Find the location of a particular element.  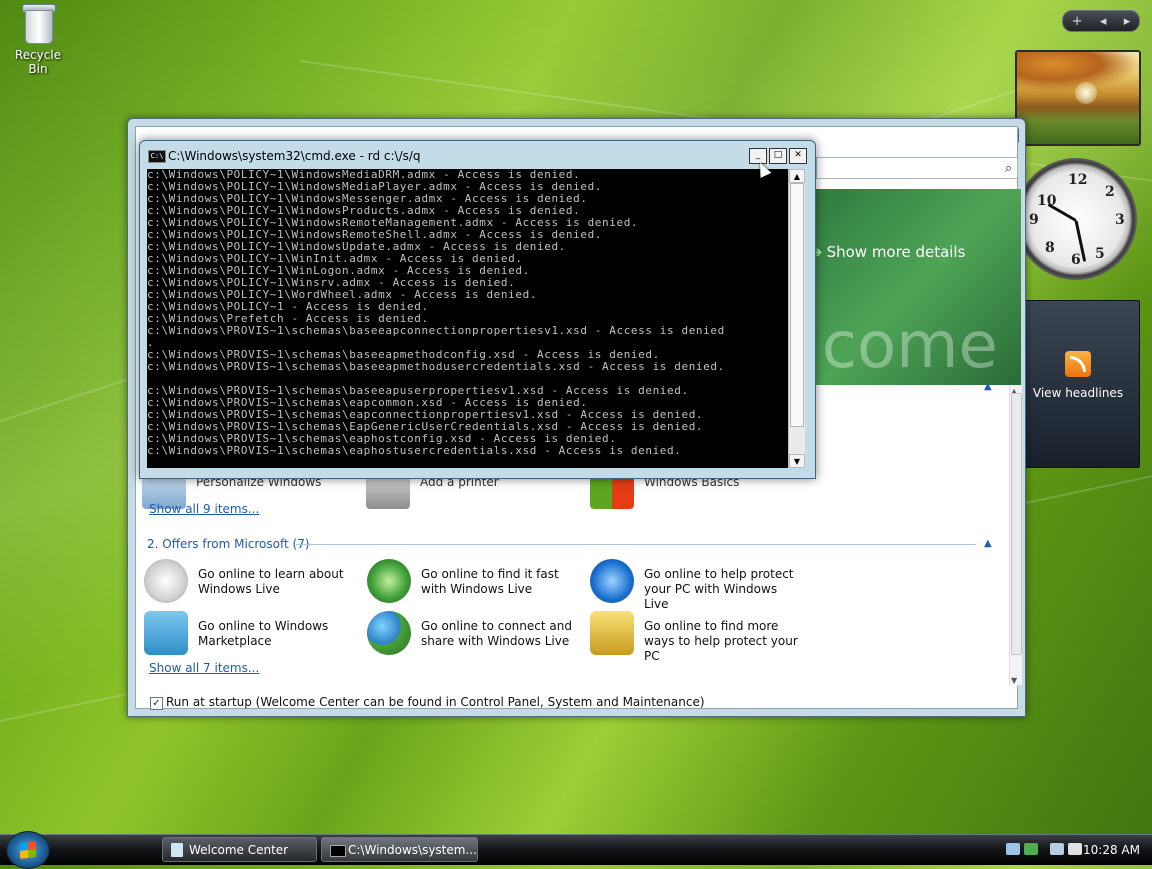

clock-numeral: 12 is located at coordinates (1078, 180).